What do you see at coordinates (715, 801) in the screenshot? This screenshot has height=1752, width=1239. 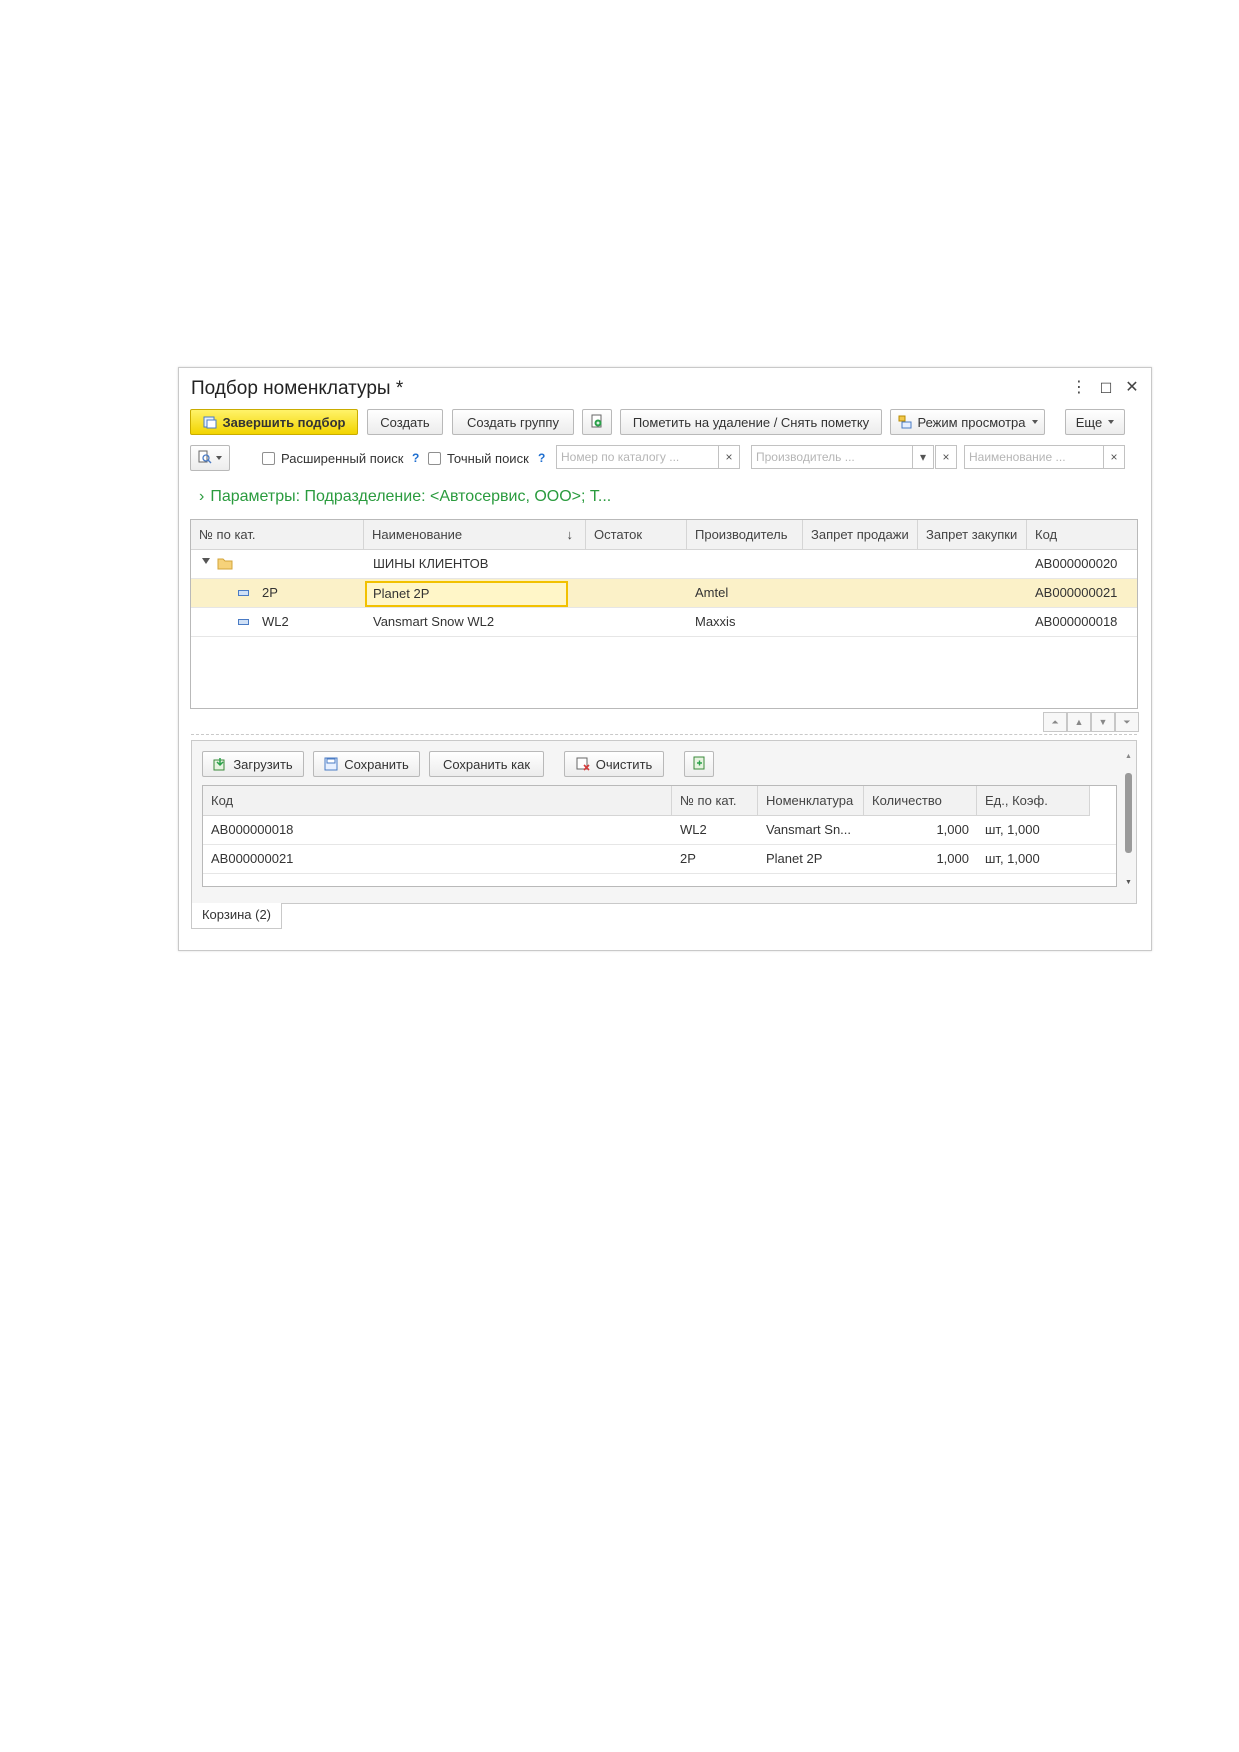 I see `cart-column-catalog: № по кат.` at bounding box center [715, 801].